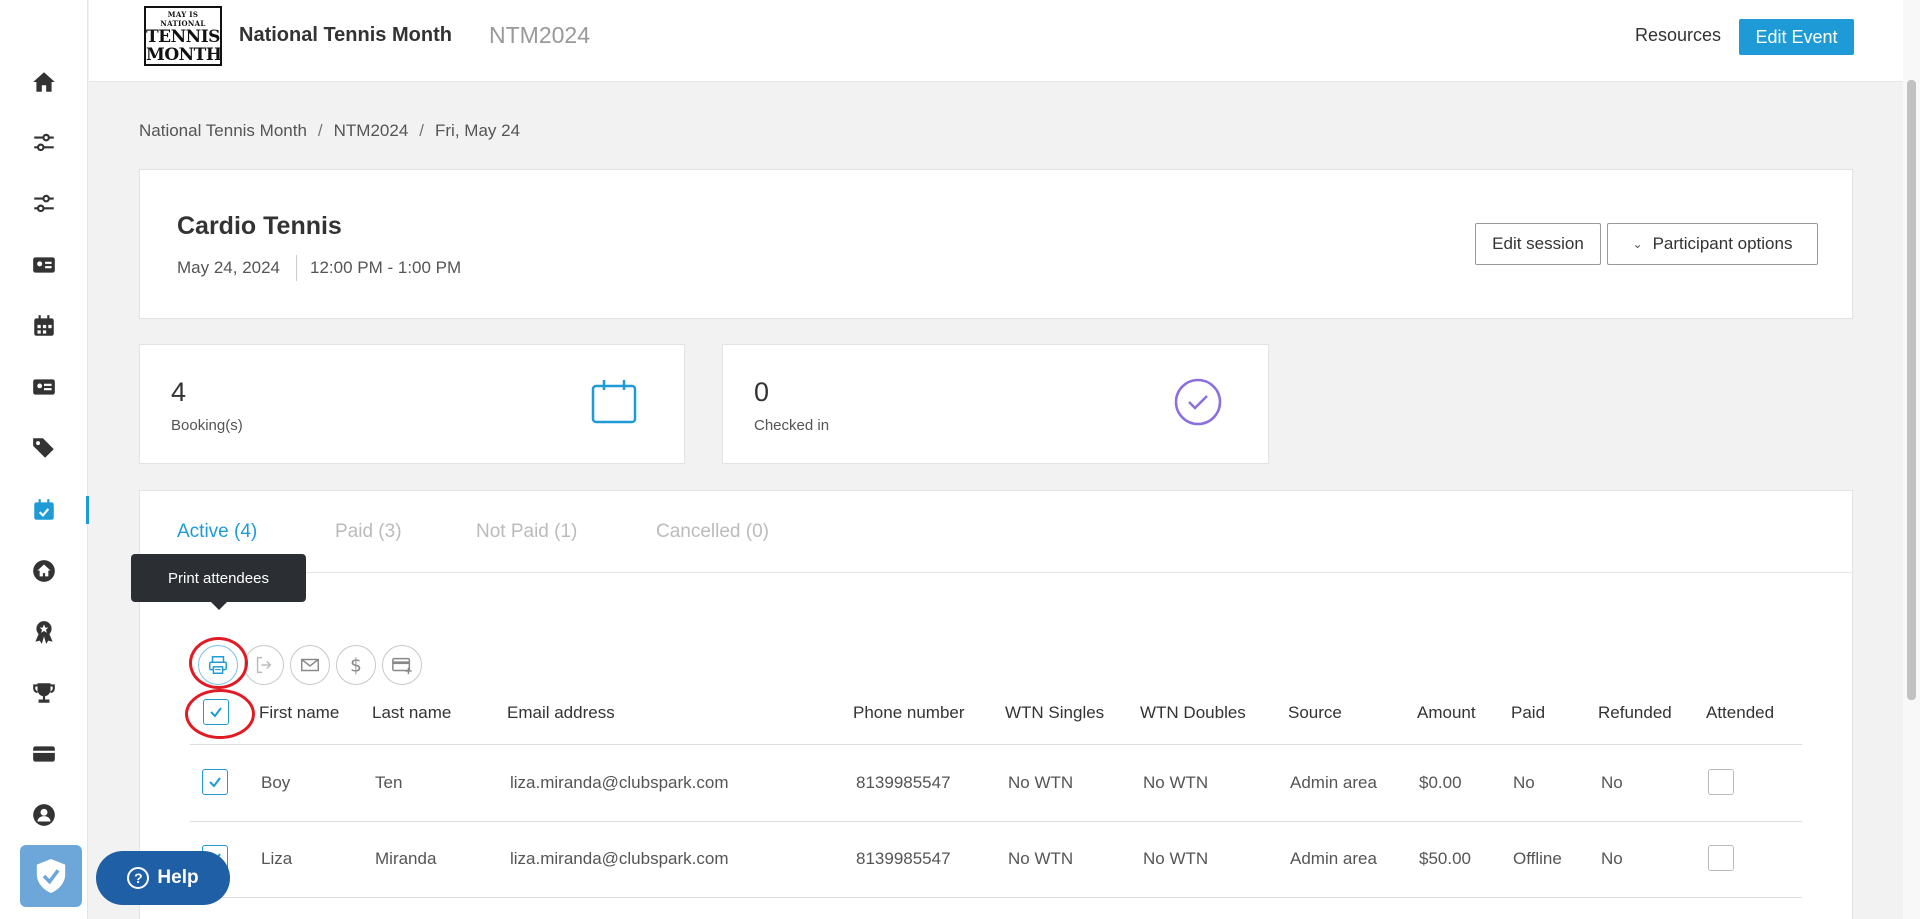  I want to click on sidebar-item-payments, so click(44, 754).